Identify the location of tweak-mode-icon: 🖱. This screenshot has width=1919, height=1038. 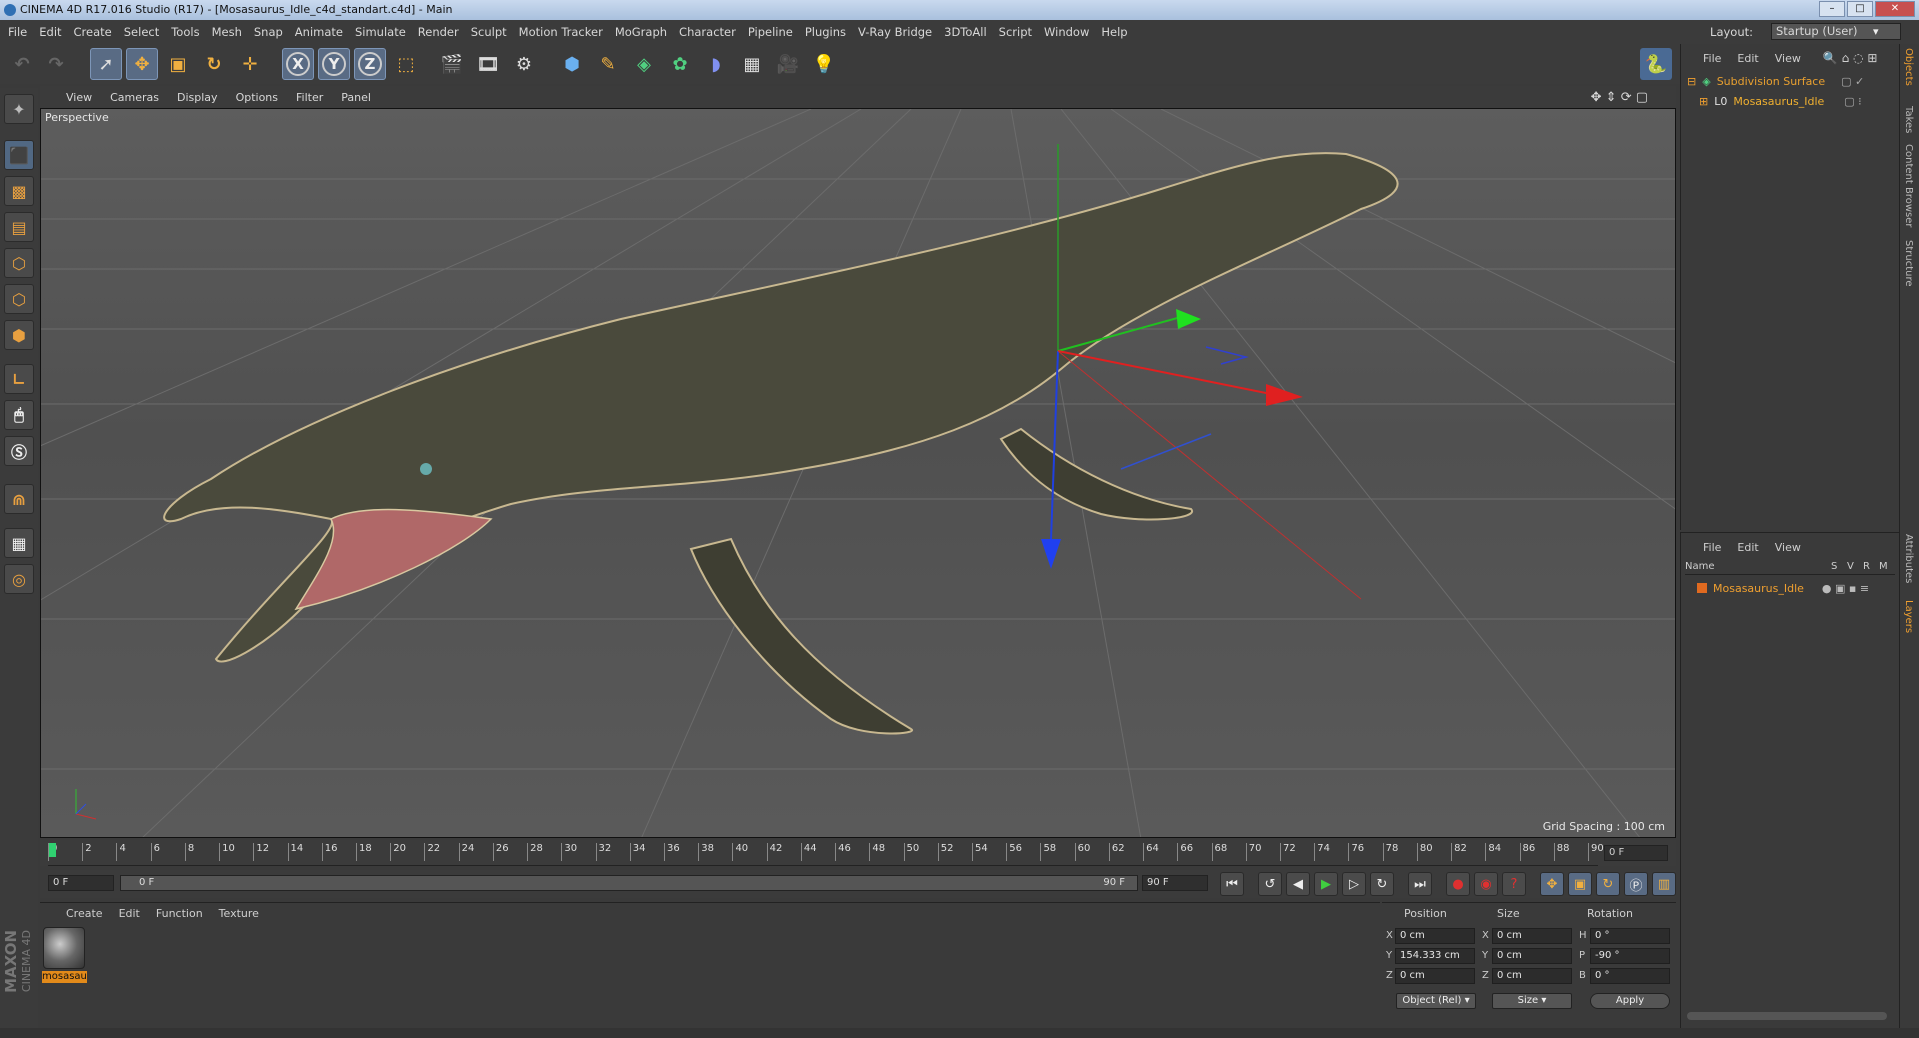
(19, 415).